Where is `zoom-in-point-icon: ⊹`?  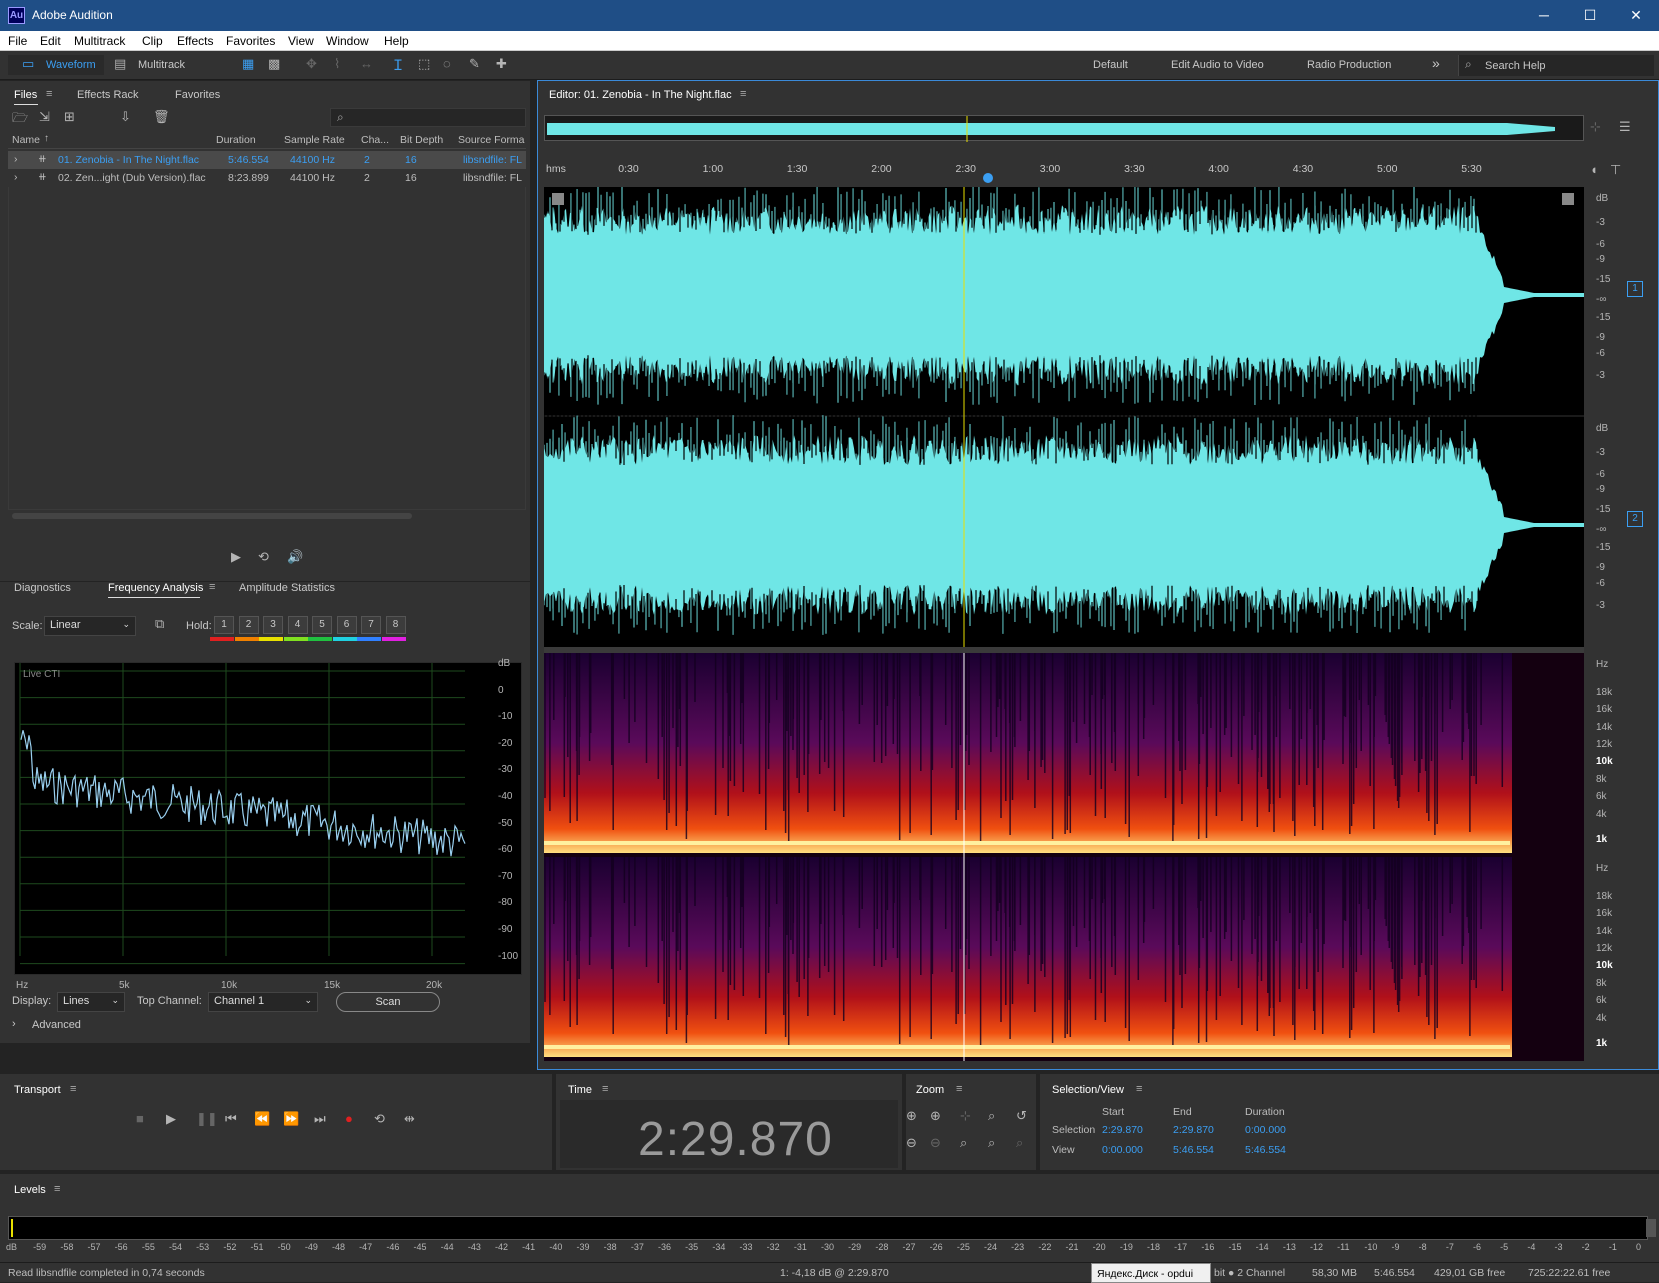 zoom-in-point-icon: ⊹ is located at coordinates (965, 1116).